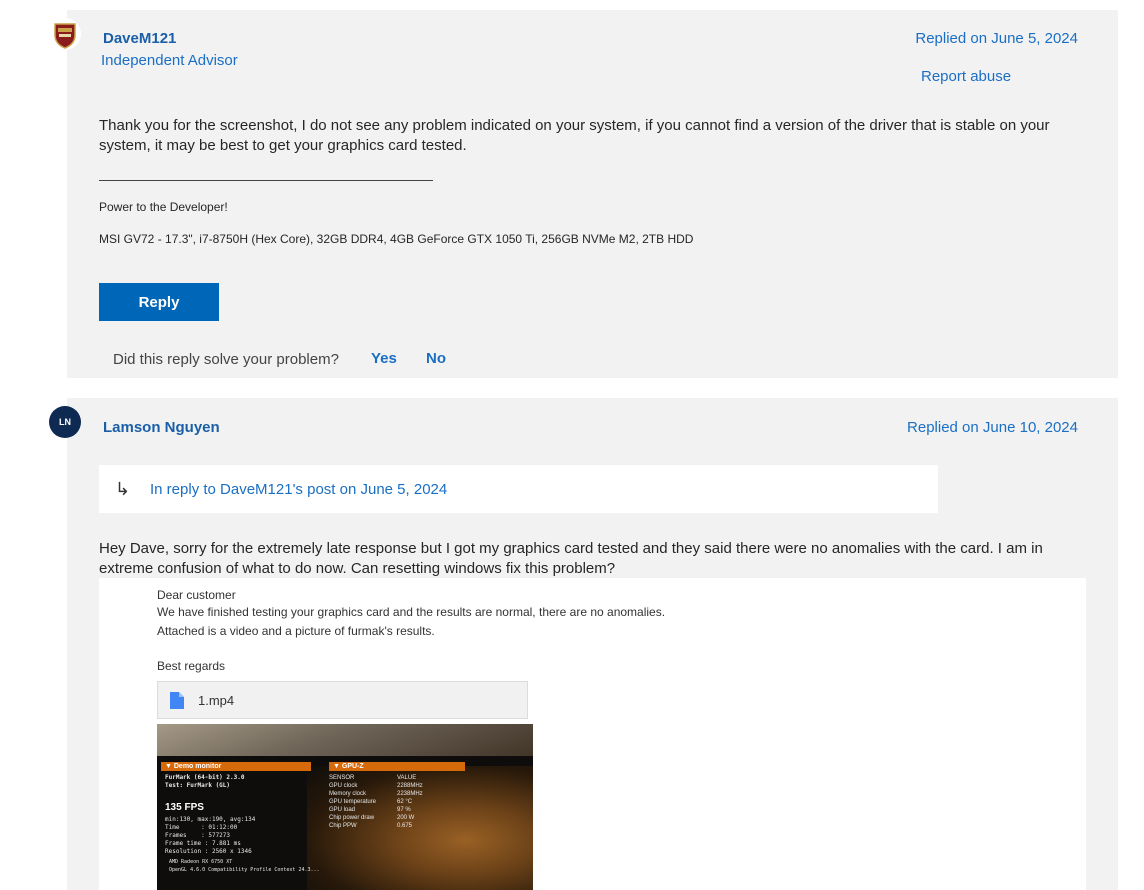 Image resolution: width=1144 pixels, height=890 pixels. Describe the element at coordinates (161, 427) in the screenshot. I see `post-author-name: Lamson Nguyen` at that location.